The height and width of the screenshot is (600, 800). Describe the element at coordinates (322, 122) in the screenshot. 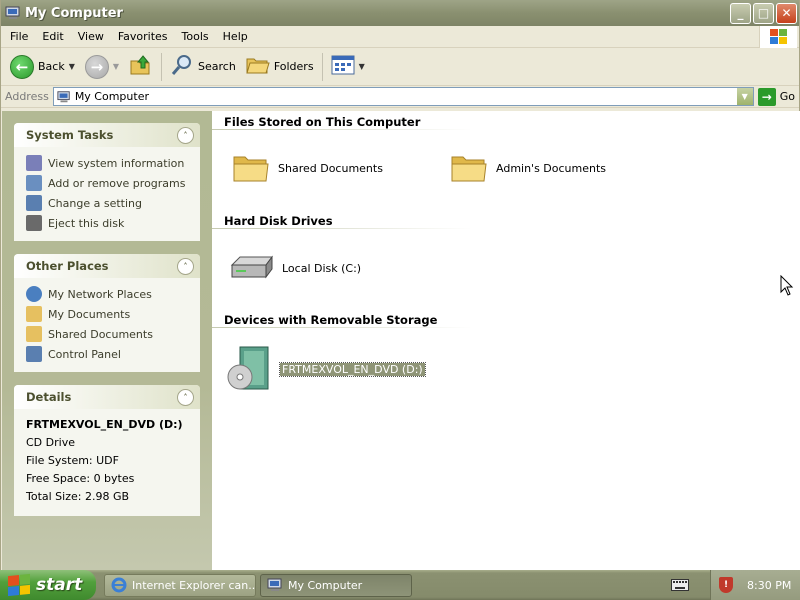

I see `group-files-title: Files Stored on This Computer` at that location.